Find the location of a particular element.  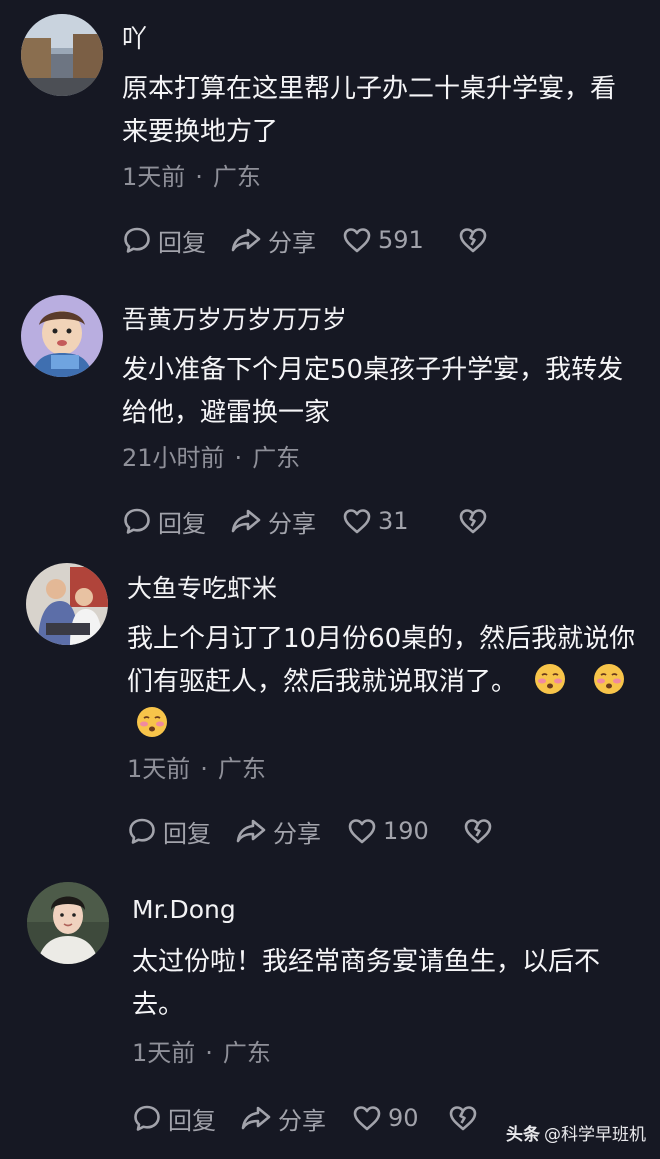

comment-username: Mr.Dong is located at coordinates (184, 910).